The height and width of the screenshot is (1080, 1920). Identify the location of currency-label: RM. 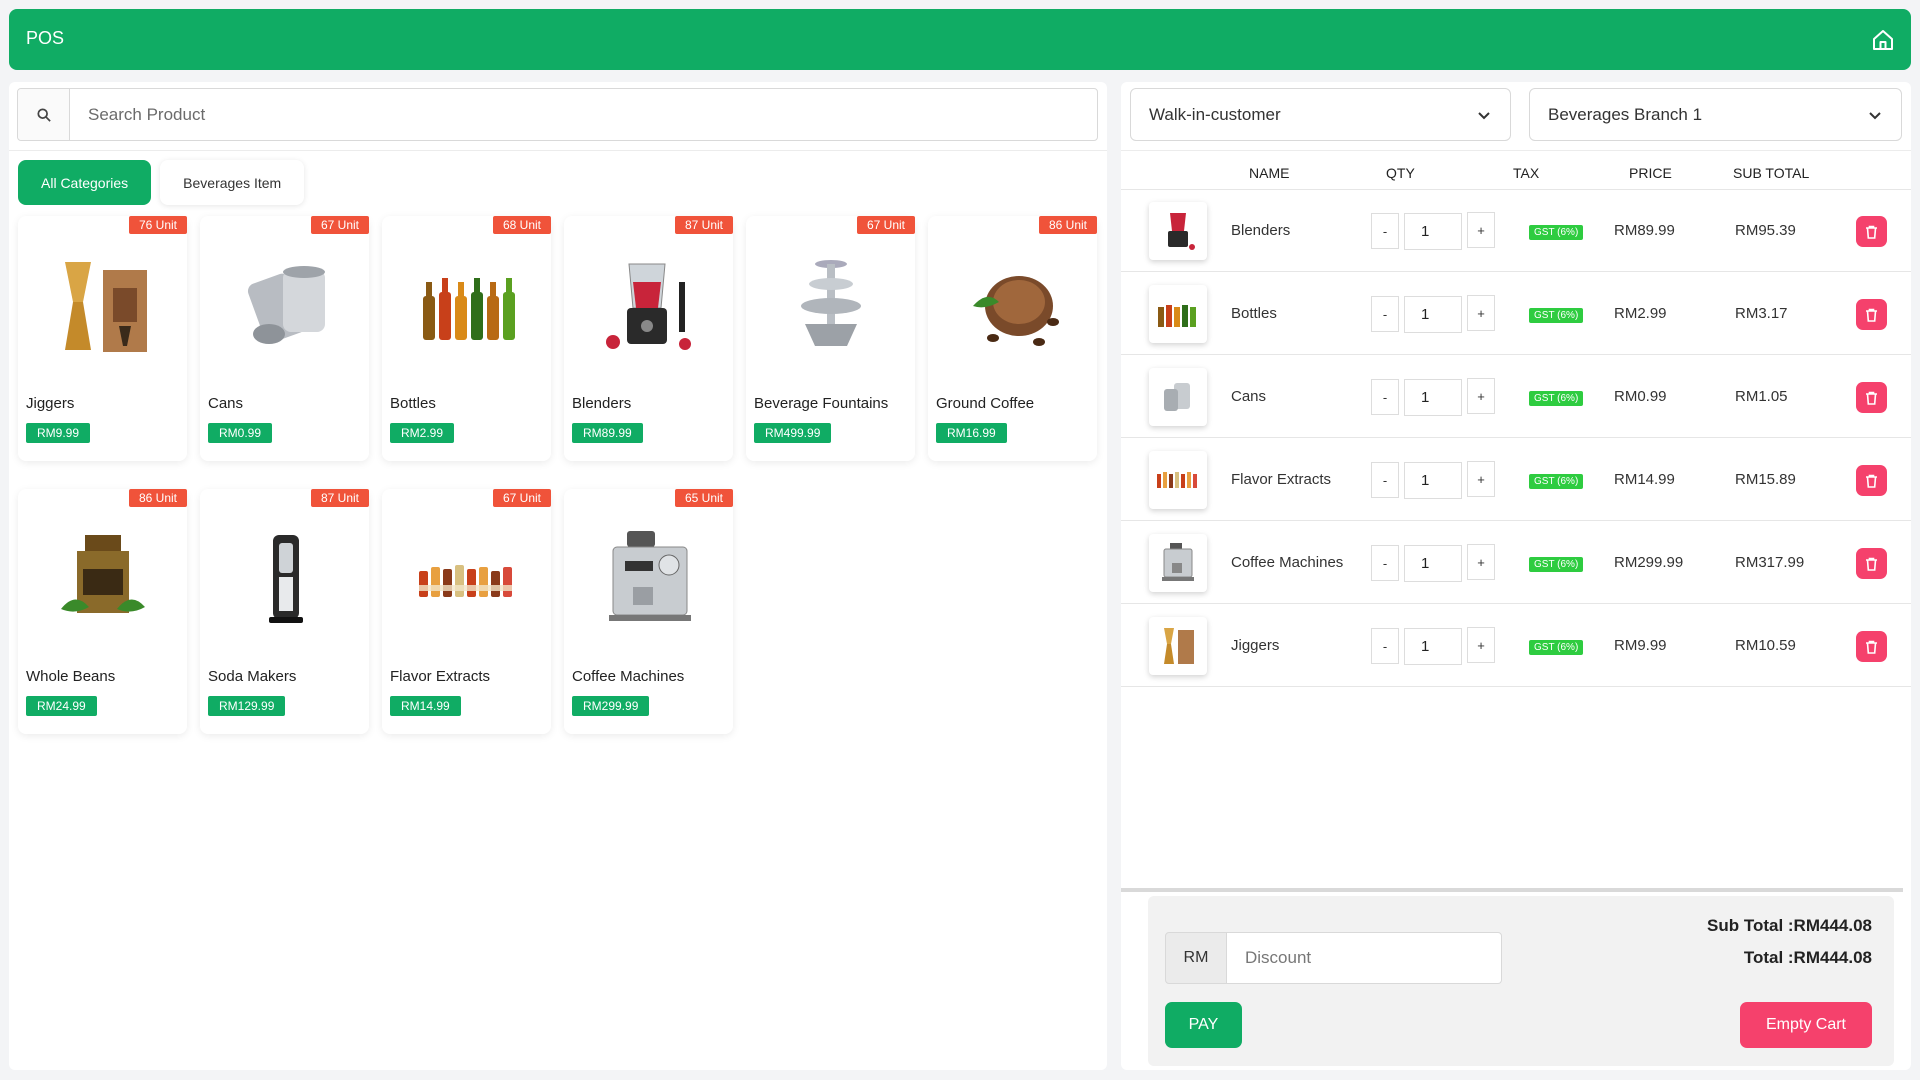
(1196, 958).